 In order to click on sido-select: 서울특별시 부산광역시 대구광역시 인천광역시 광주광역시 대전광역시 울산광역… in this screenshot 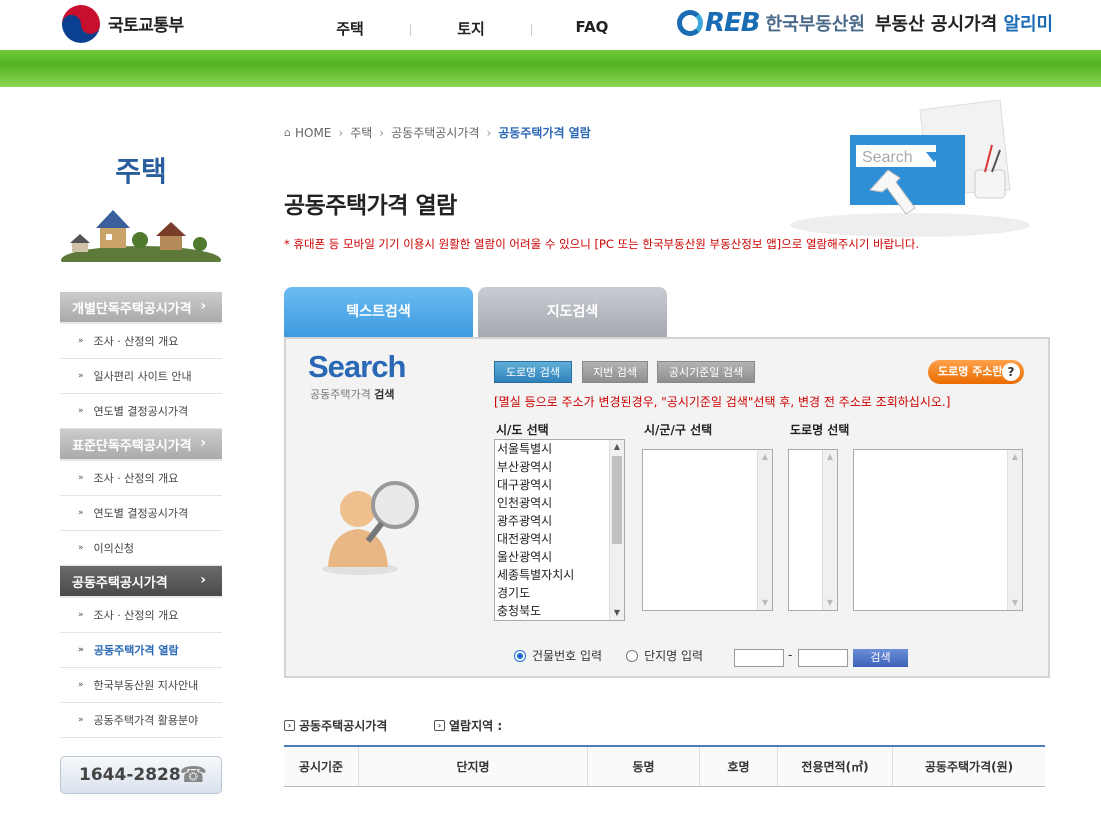, I will do `click(559, 530)`.